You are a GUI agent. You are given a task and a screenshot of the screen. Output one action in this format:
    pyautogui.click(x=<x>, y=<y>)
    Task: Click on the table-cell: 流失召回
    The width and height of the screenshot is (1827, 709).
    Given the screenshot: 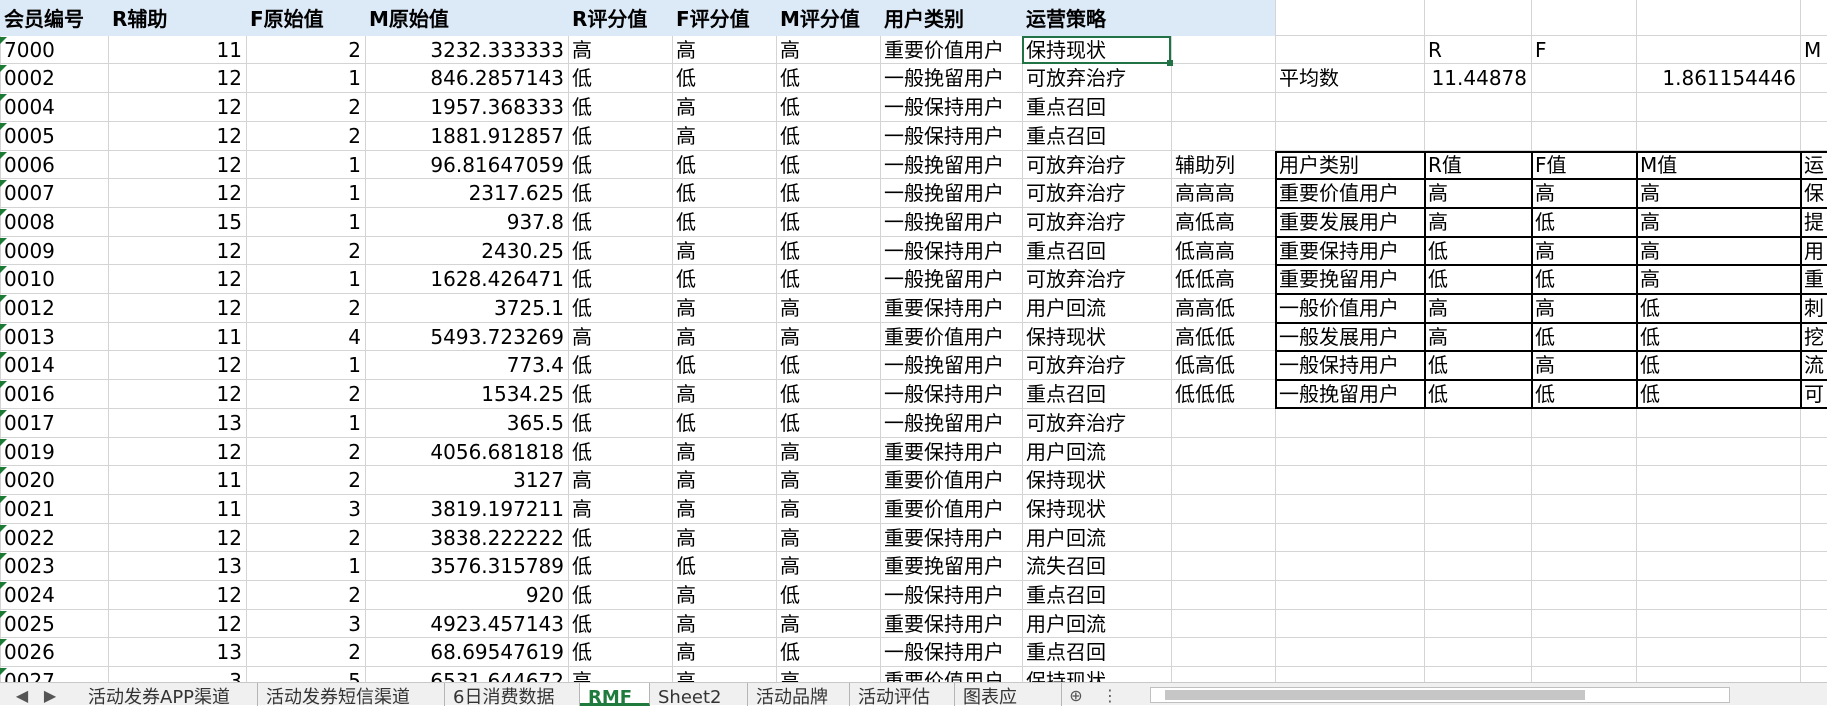 What is the action you would take?
    pyautogui.click(x=1096, y=566)
    